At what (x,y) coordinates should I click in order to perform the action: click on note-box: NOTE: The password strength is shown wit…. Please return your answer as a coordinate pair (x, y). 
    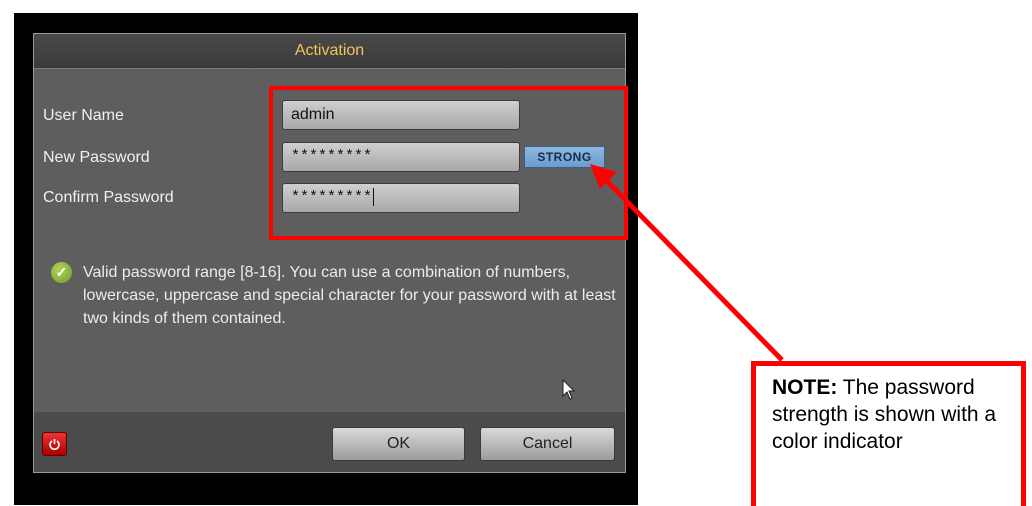
    Looking at the image, I should click on (888, 433).